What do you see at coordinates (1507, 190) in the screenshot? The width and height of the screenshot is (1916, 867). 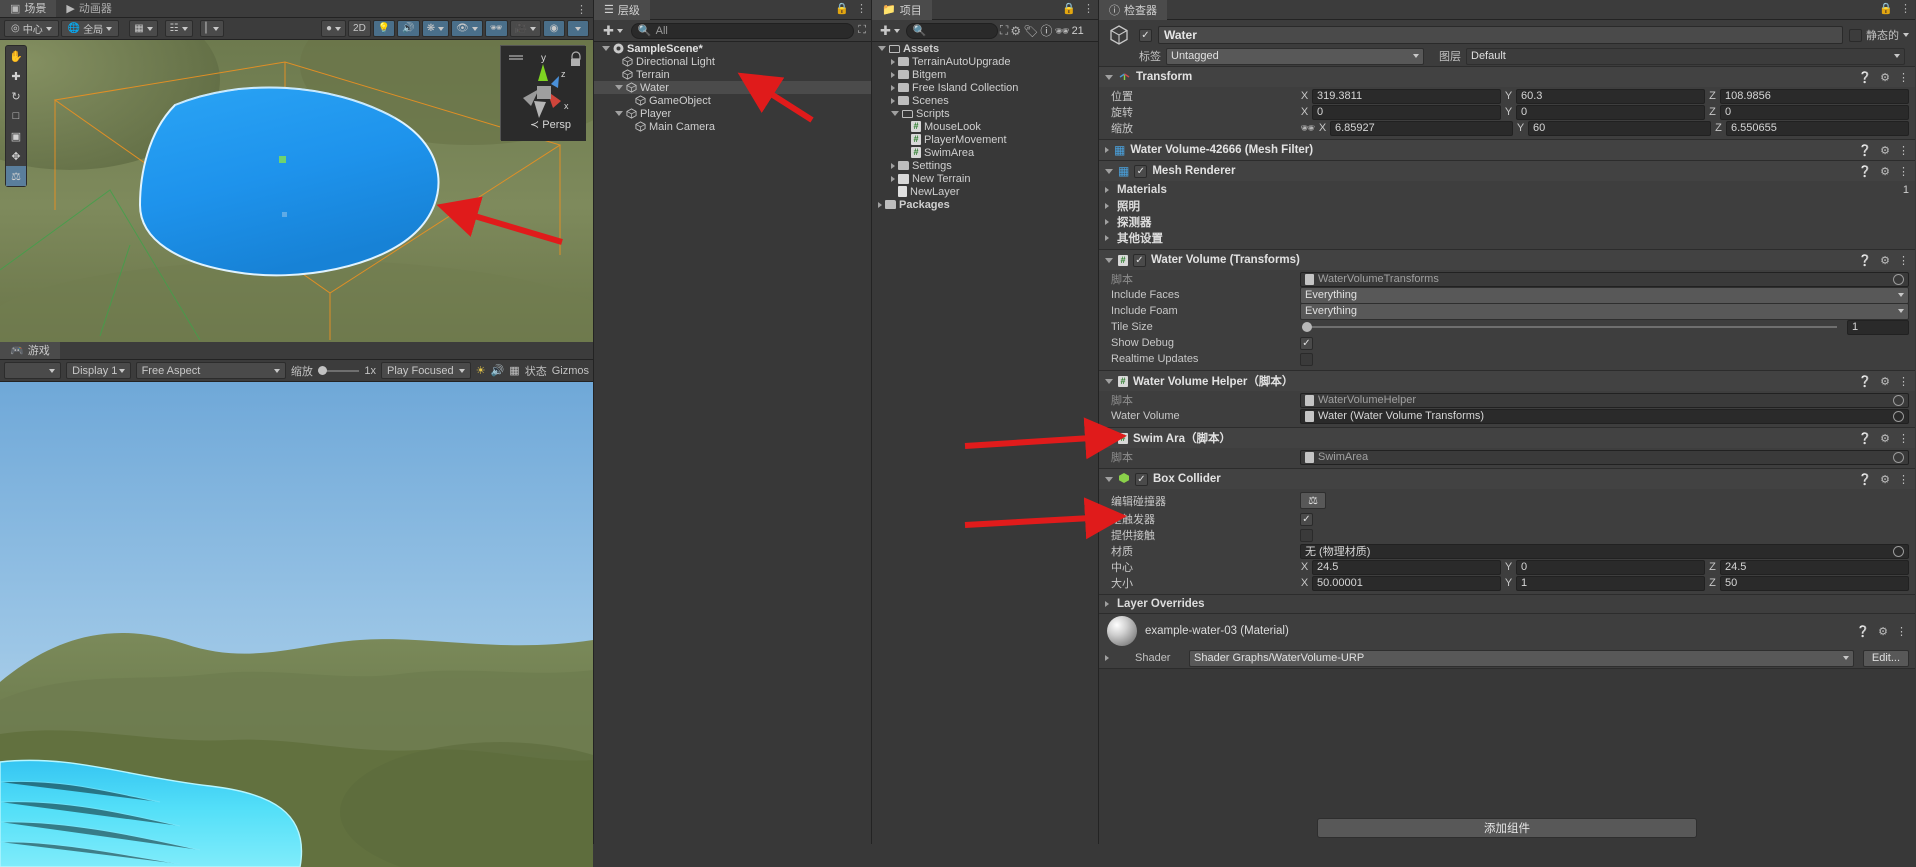 I see `materials-foldout: Materials 1` at bounding box center [1507, 190].